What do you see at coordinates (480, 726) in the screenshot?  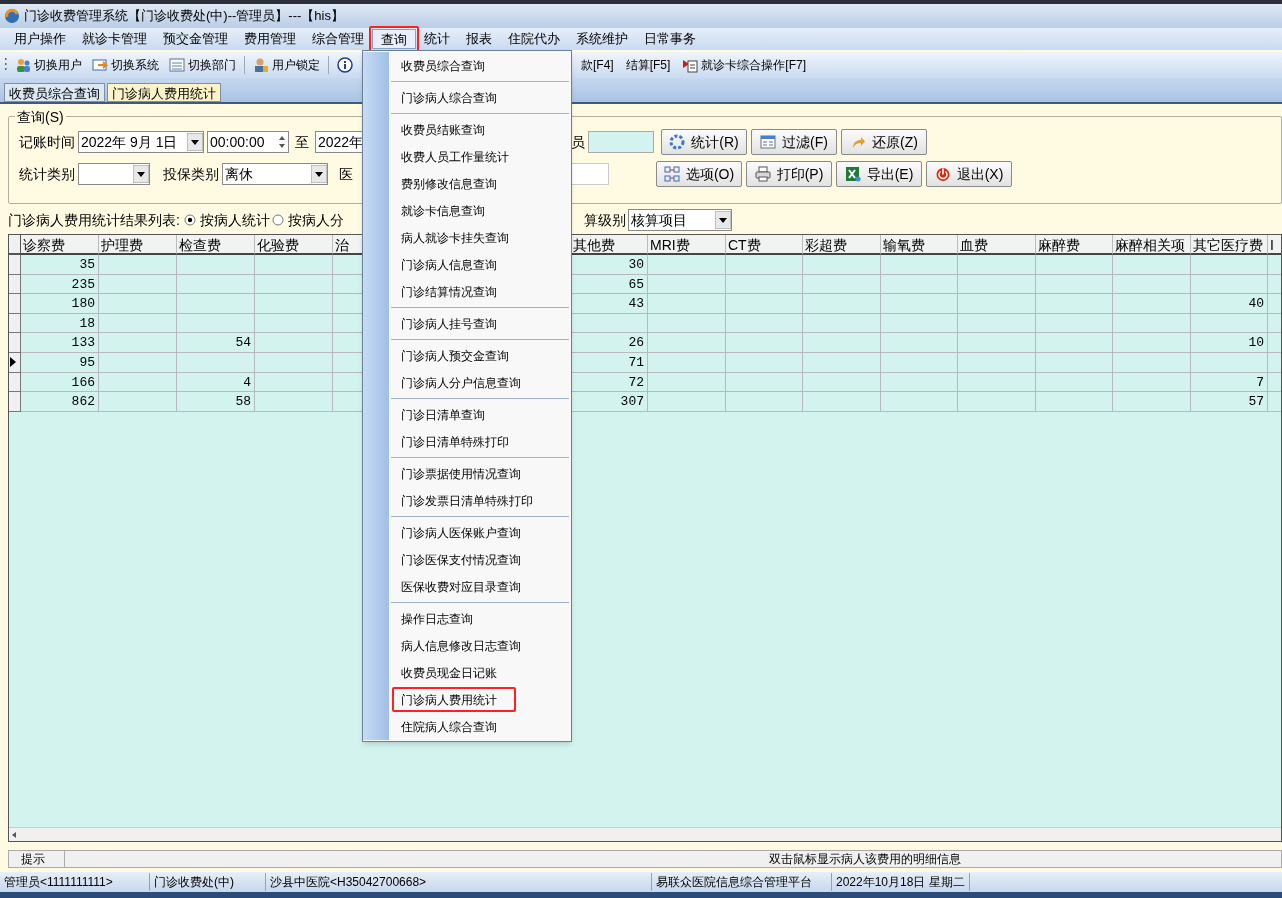 I see `menu-item: 住院病人综合查询` at bounding box center [480, 726].